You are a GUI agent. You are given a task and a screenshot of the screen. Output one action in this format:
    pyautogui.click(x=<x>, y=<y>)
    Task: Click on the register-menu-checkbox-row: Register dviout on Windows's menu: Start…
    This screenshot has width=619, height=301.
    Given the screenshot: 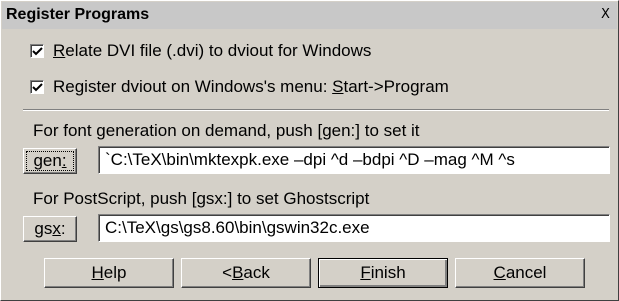 What is the action you would take?
    pyautogui.click(x=239, y=87)
    